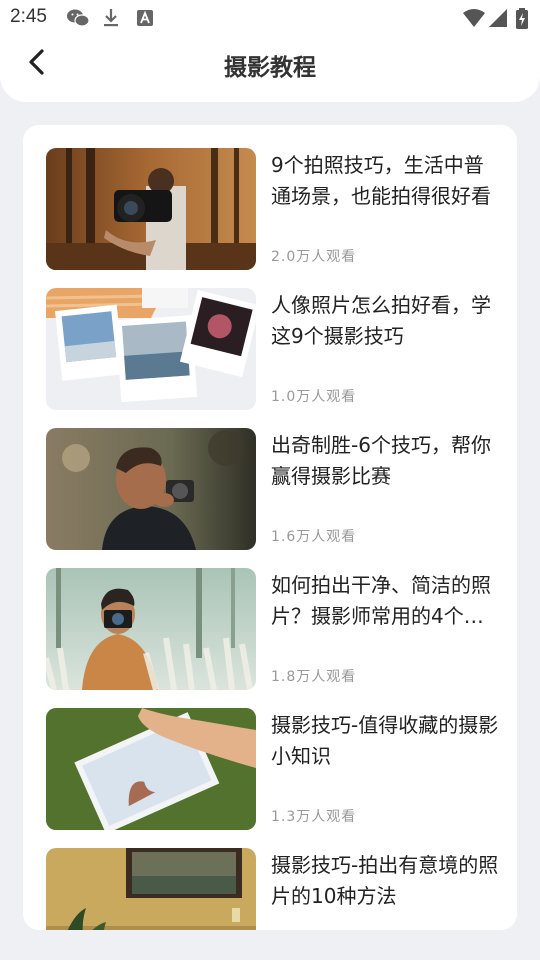 The height and width of the screenshot is (960, 540). I want to click on page-title: 摄影教程, so click(270, 68).